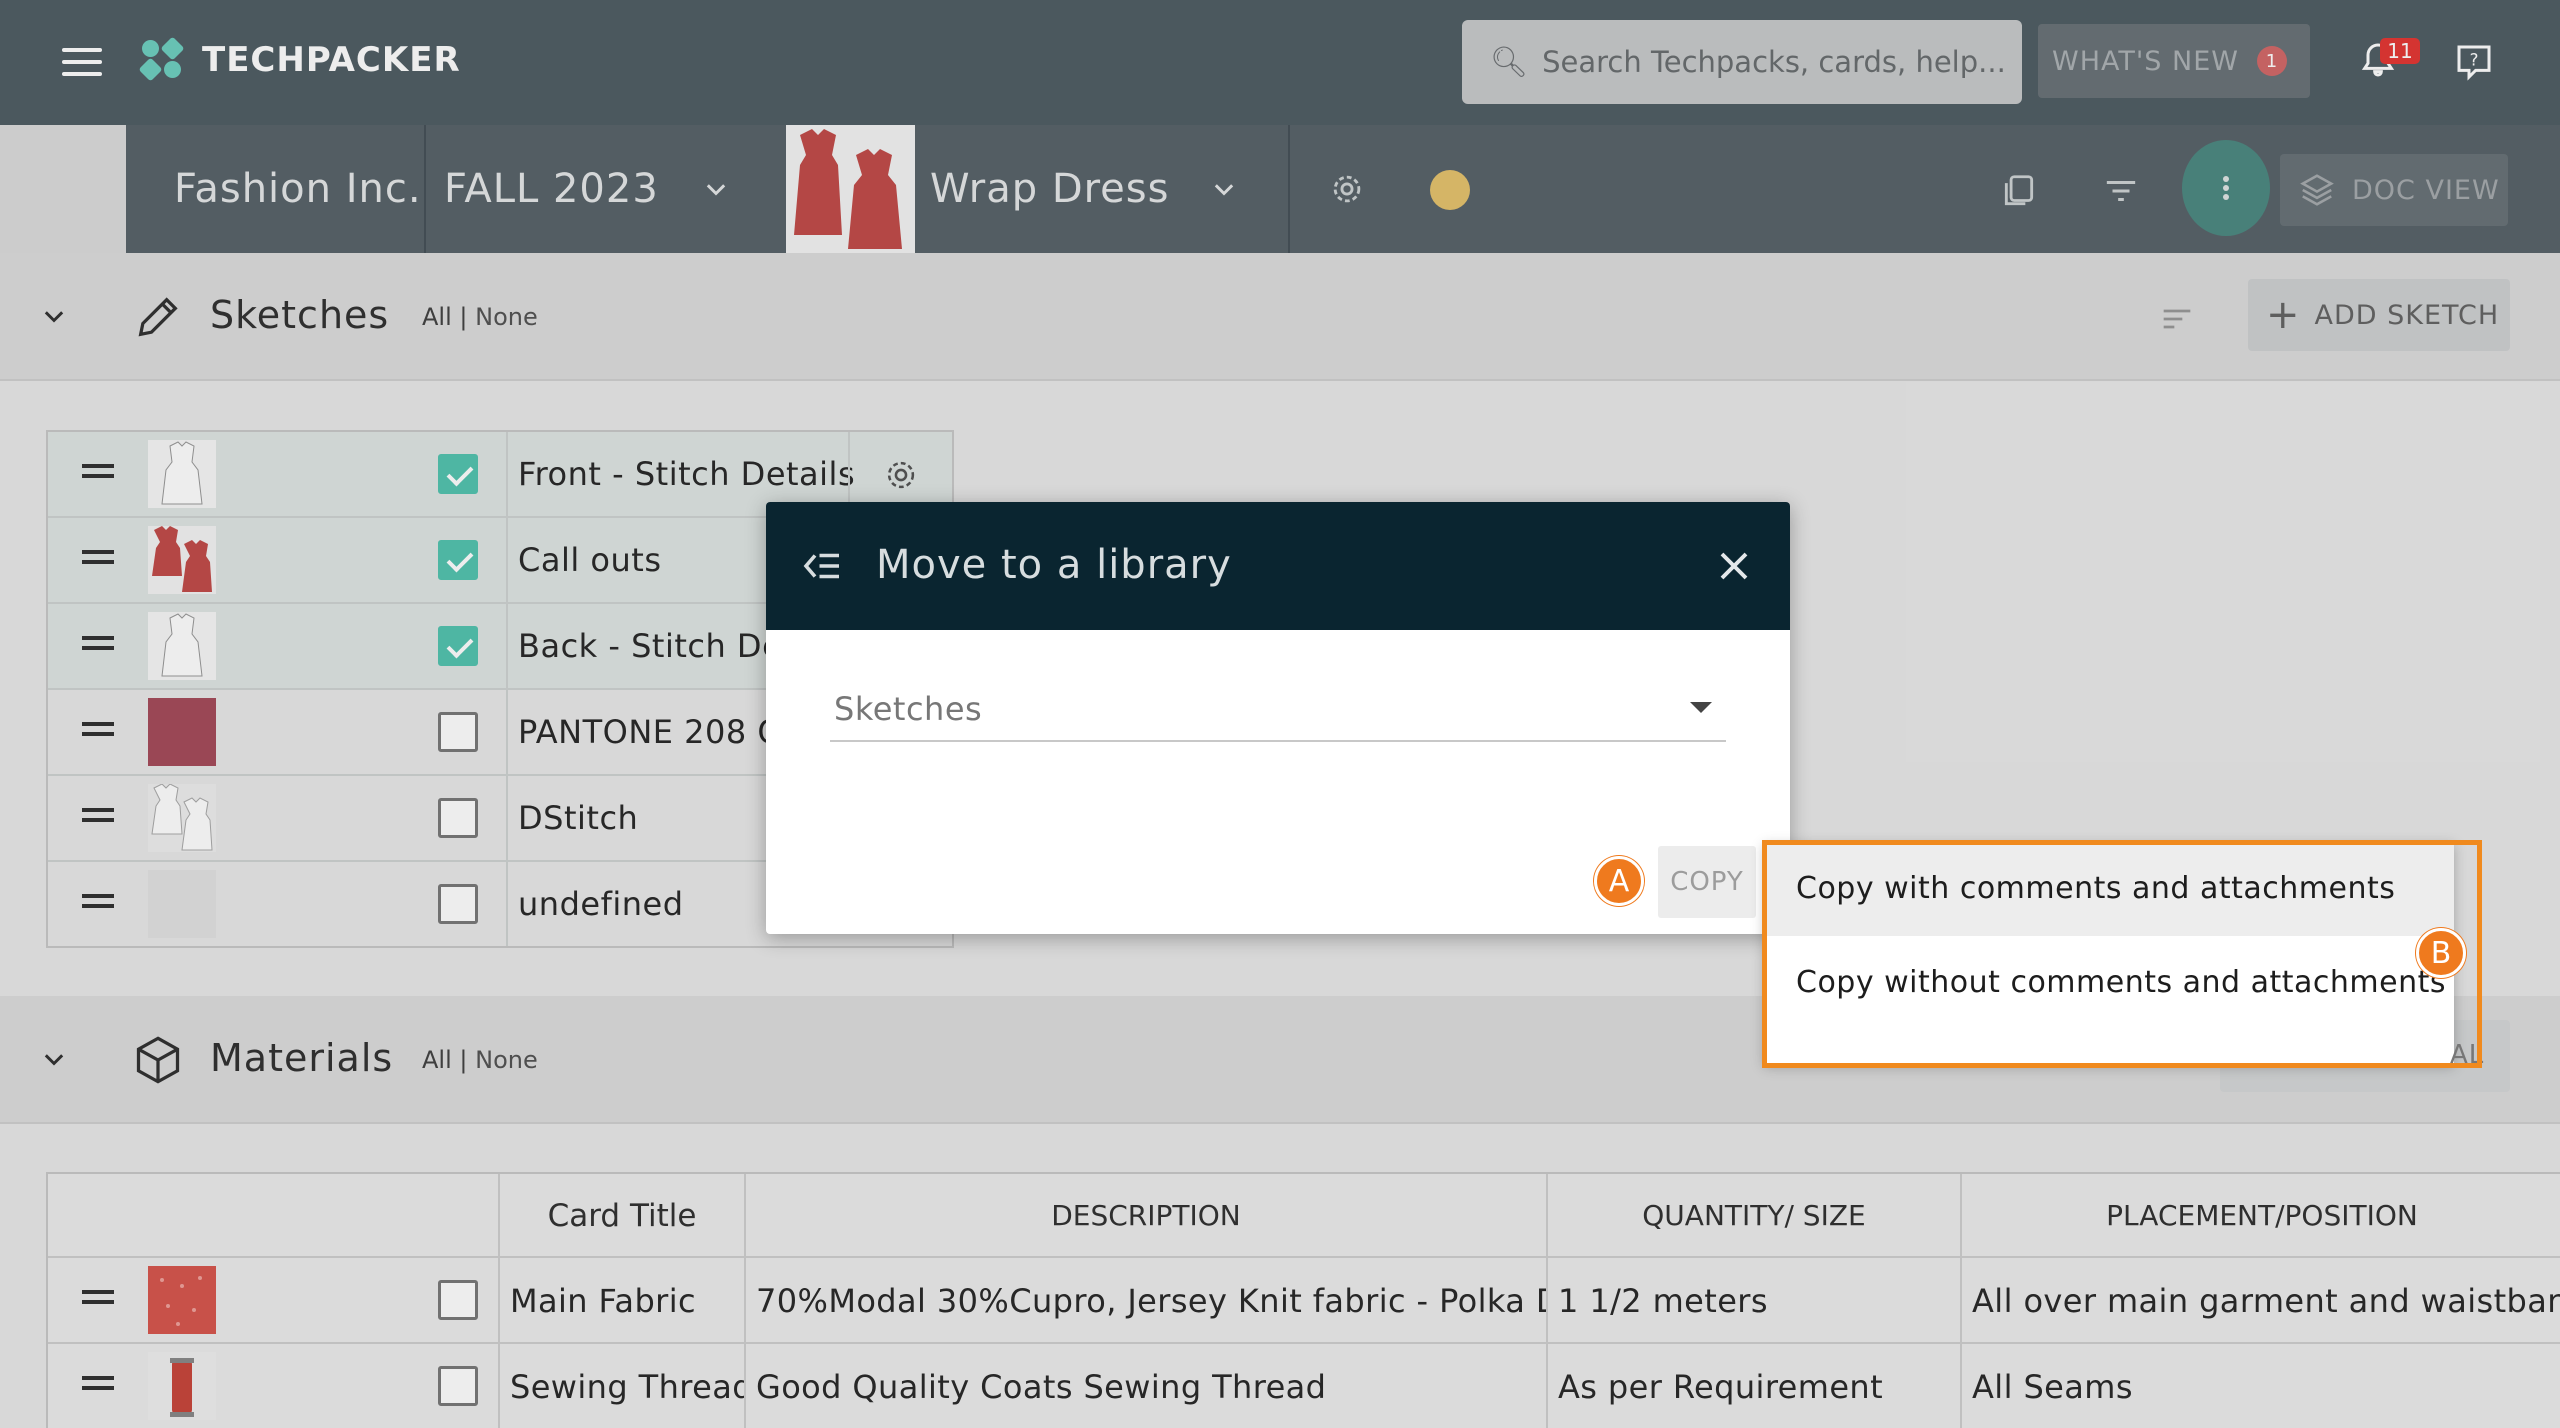 Image resolution: width=2560 pixels, height=1428 pixels. Describe the element at coordinates (1707, 882) in the screenshot. I see `copy-button: COPY` at that location.